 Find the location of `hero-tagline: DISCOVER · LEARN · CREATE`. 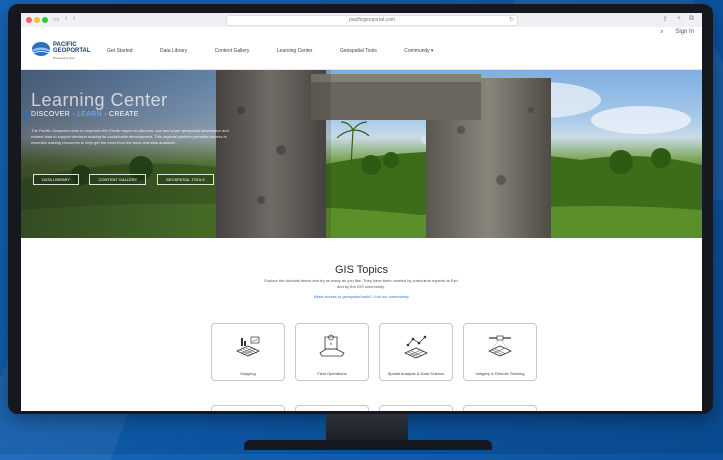

hero-tagline: DISCOVER · LEARN · CREATE is located at coordinates (85, 114).